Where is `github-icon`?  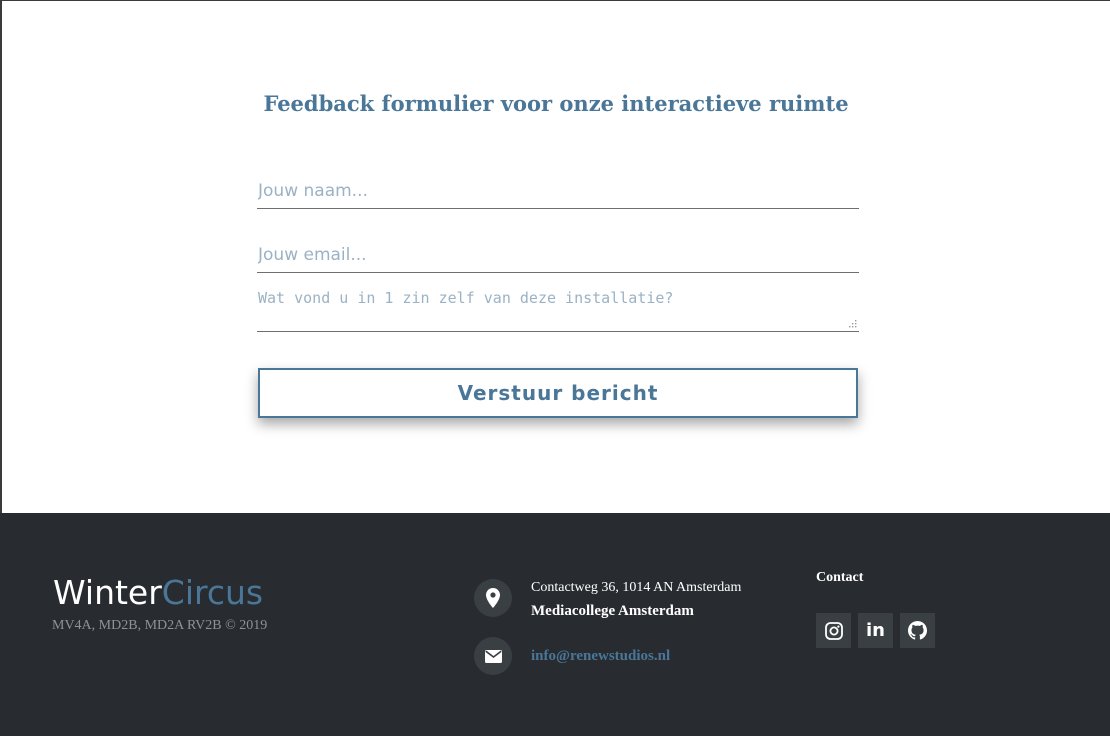 github-icon is located at coordinates (917, 630).